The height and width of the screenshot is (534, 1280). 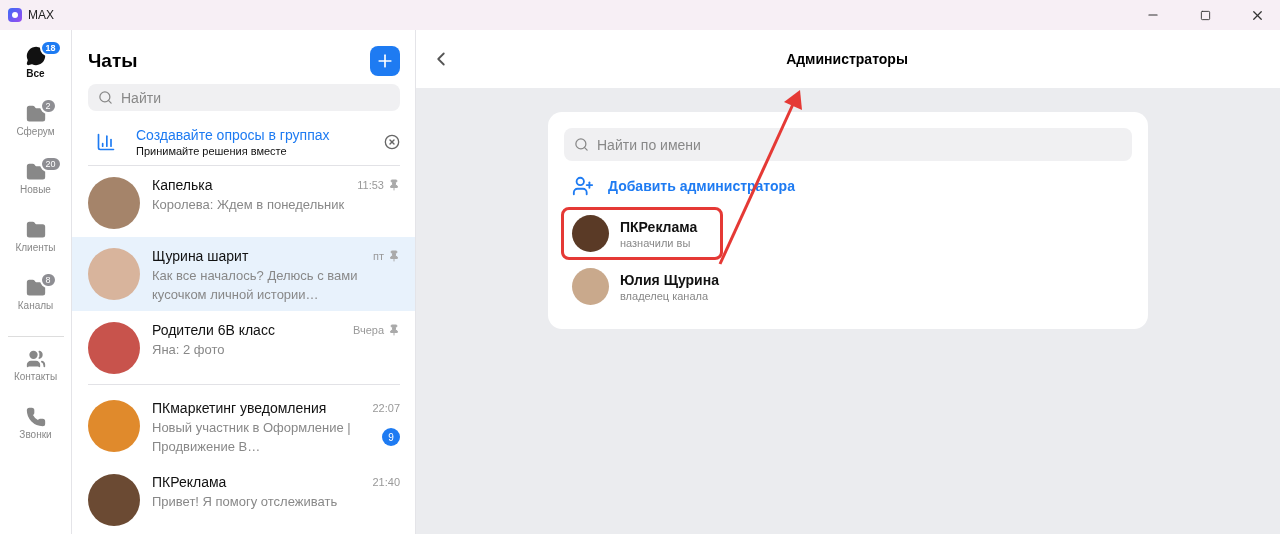 I want to click on sidebar-item: Контакты, so click(x=35, y=372).